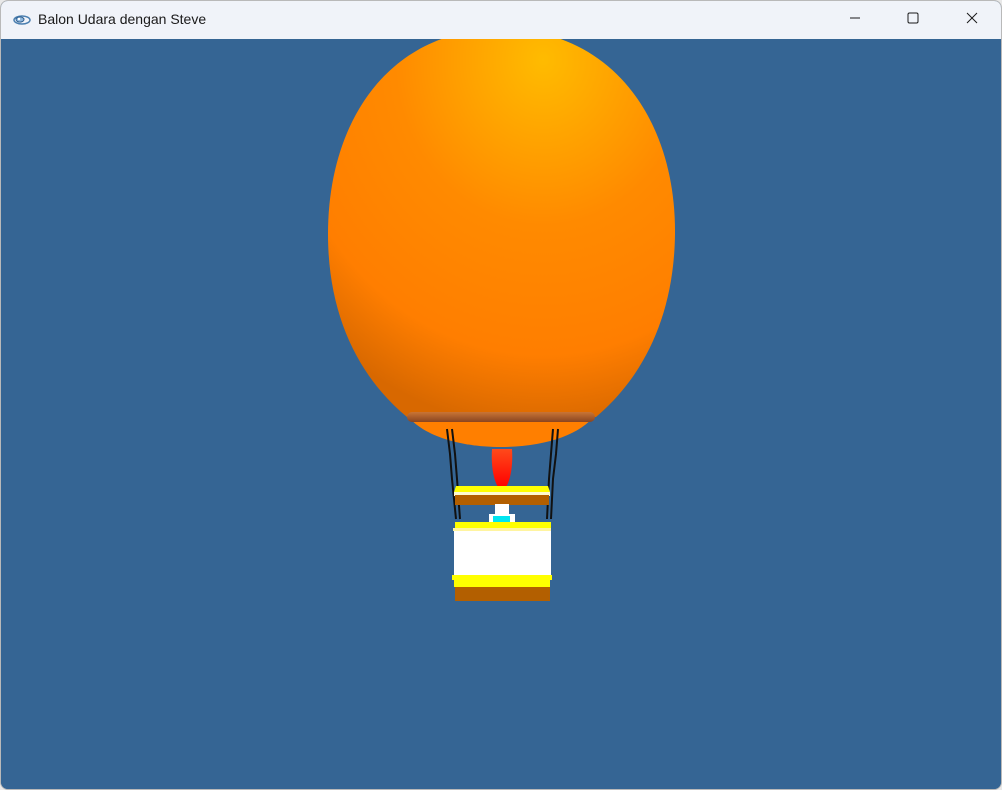 Image resolution: width=1002 pixels, height=790 pixels. I want to click on minimize-icon, so click(855, 20).